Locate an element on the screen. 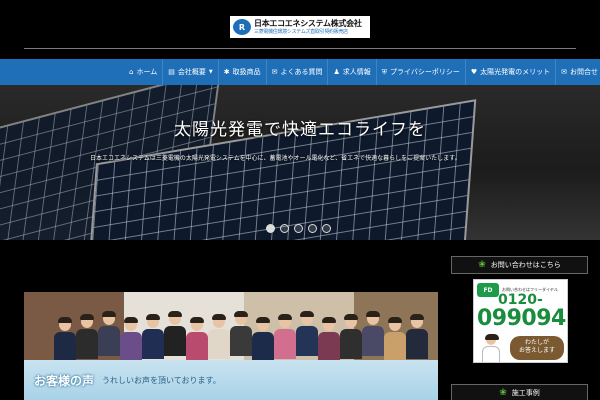  nav-item-label: 会社概要 is located at coordinates (191, 72).